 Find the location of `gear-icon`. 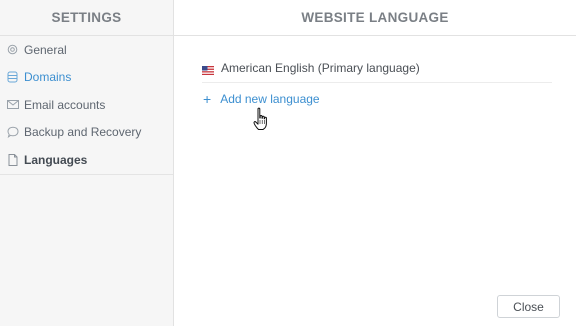

gear-icon is located at coordinates (12, 49).